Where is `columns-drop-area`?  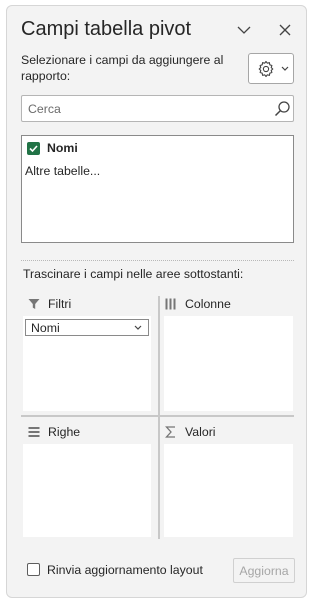 columns-drop-area is located at coordinates (228, 363).